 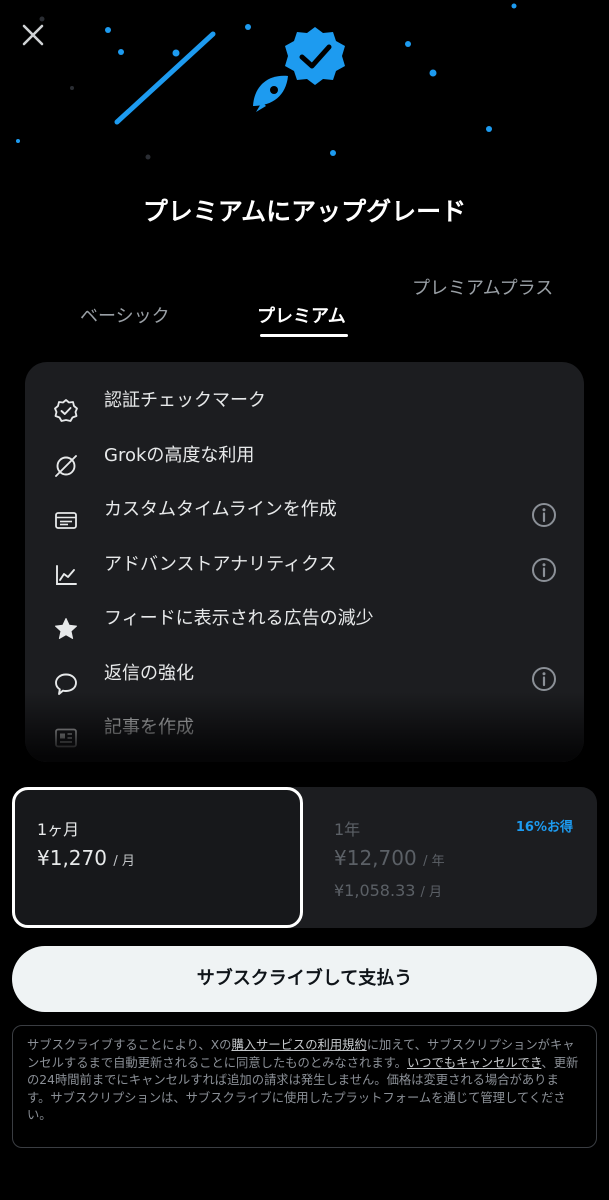 I want to click on page-title: プレミアムにアップグレード, so click(x=304, y=211).